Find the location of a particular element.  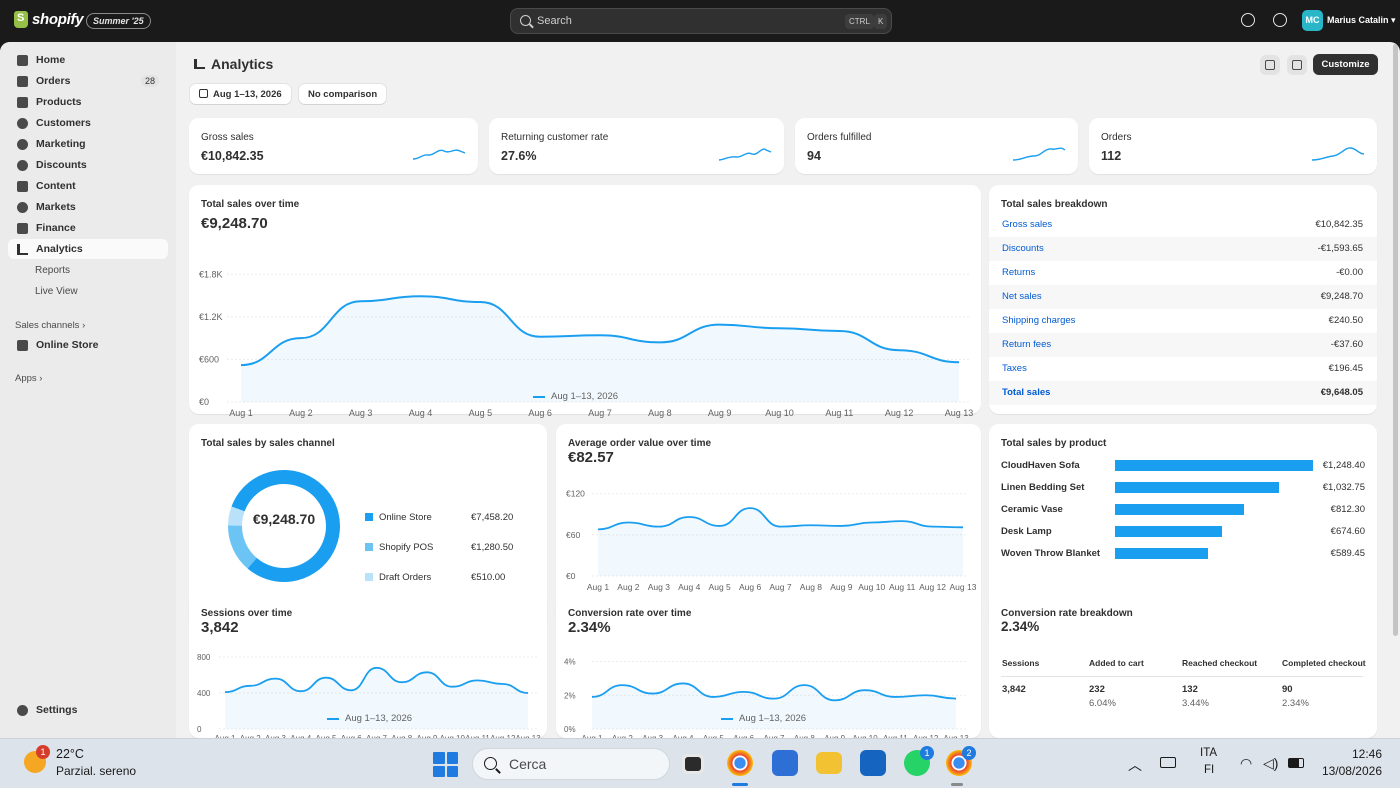

chrome-icon is located at coordinates (740, 763).